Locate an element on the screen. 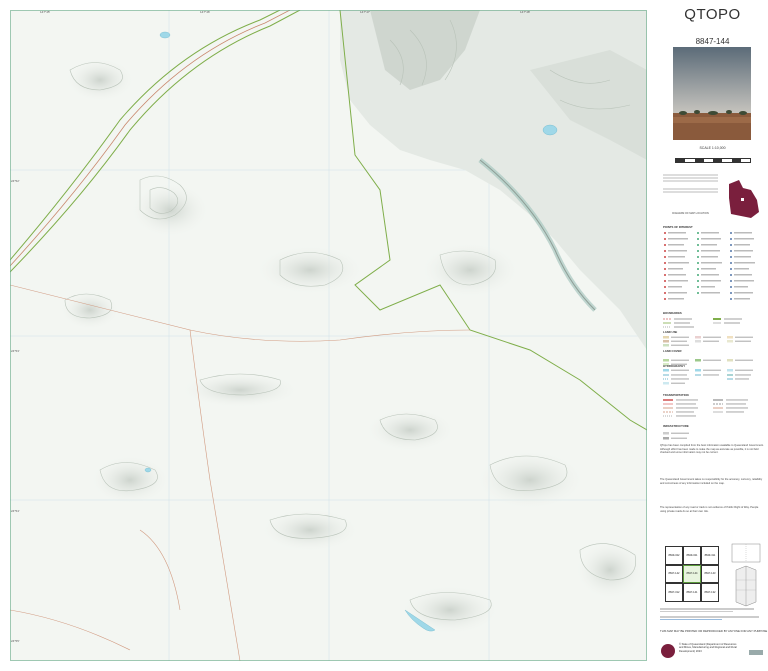  state-location-diagram is located at coordinates (743, 199).